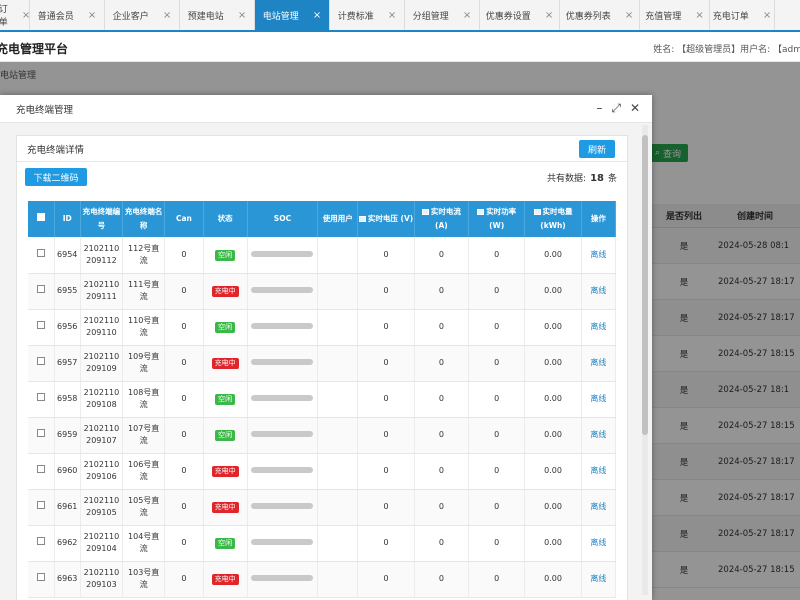  Describe the element at coordinates (675, 15) in the screenshot. I see `tab-9: 充值管理 ×` at that location.